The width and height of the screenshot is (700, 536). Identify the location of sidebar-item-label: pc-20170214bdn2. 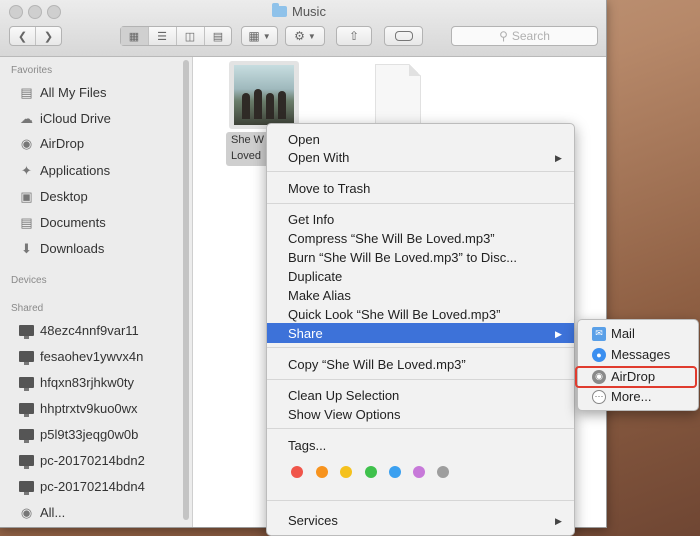
(92, 460).